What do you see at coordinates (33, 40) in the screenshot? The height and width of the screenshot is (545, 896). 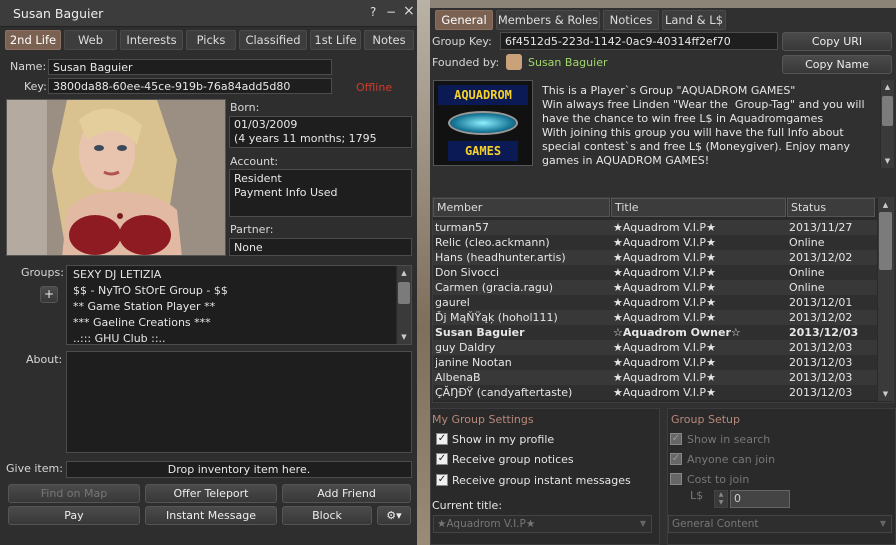 I see `tab-2nd-life: 2nd Life` at bounding box center [33, 40].